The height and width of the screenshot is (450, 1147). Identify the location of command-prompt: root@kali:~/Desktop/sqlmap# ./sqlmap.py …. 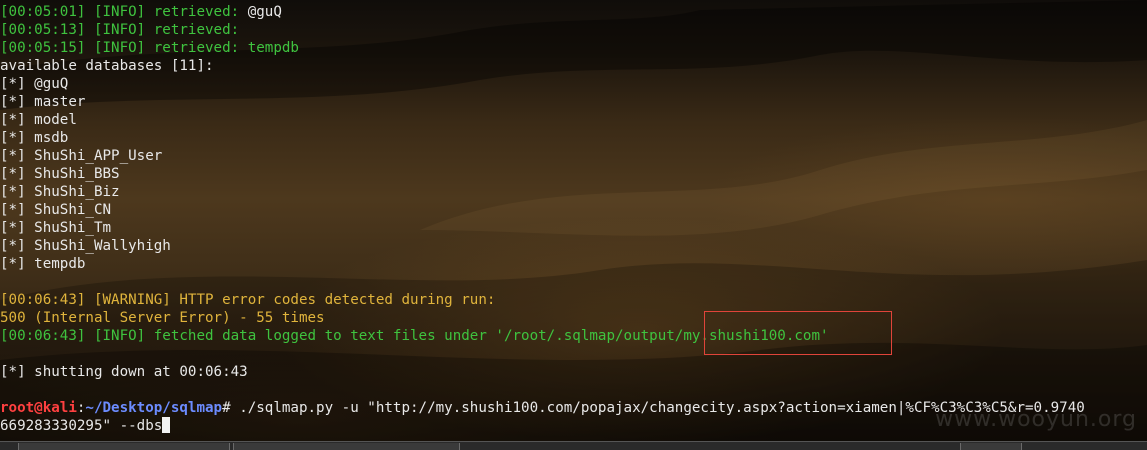
(542, 408).